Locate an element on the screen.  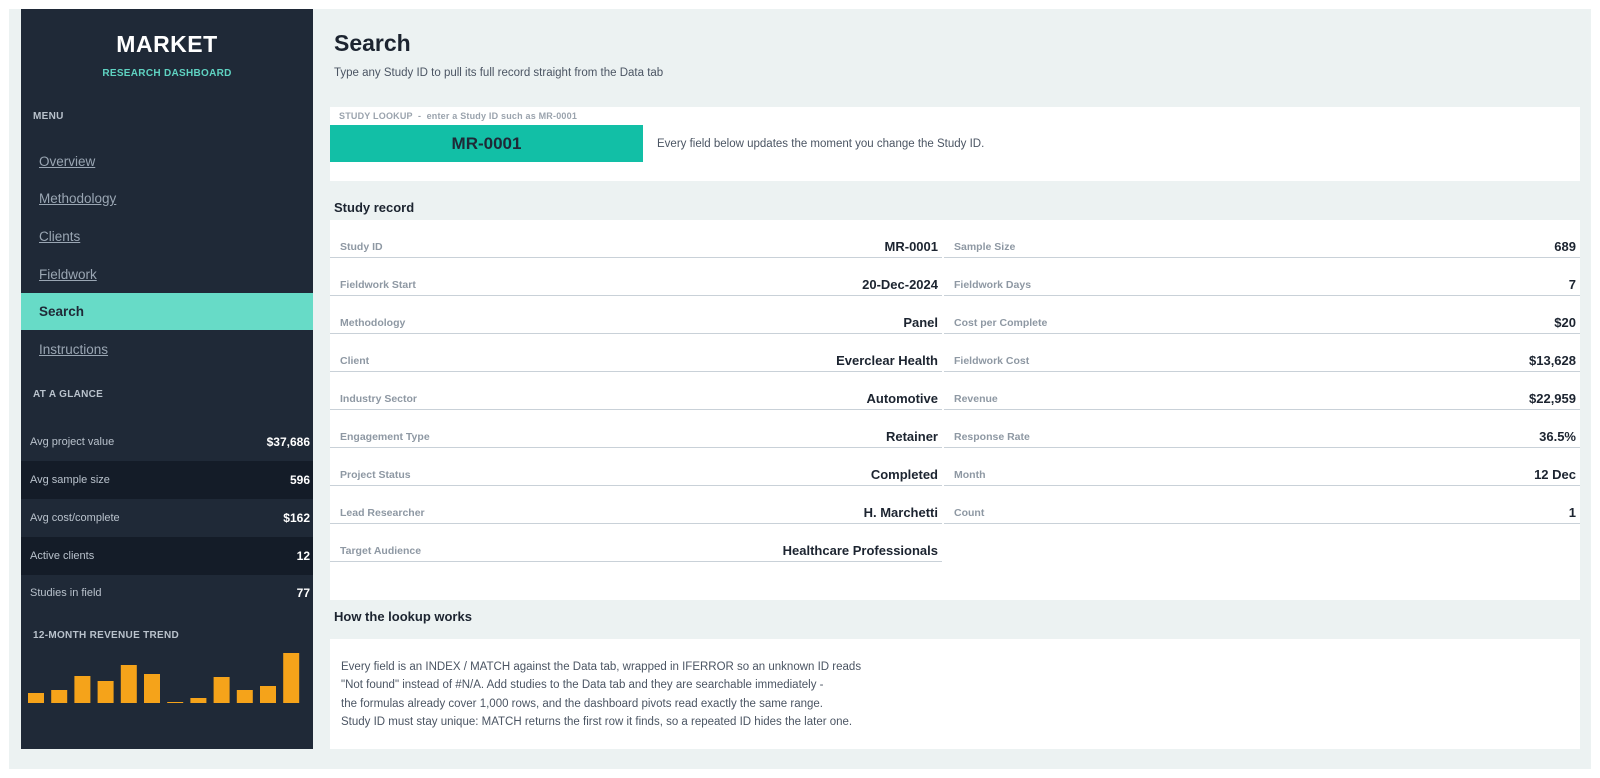
glance-label-text: Avg cost/complete is located at coordinates (75, 518).